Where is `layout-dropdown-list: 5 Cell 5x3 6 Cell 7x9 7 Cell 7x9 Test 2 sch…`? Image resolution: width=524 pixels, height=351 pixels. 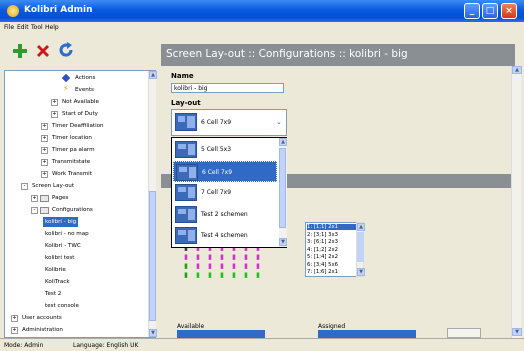 layout-dropdown-list: 5 Cell 5x3 6 Cell 7x9 7 Cell 7x9 Test 2 sch… is located at coordinates (229, 192).